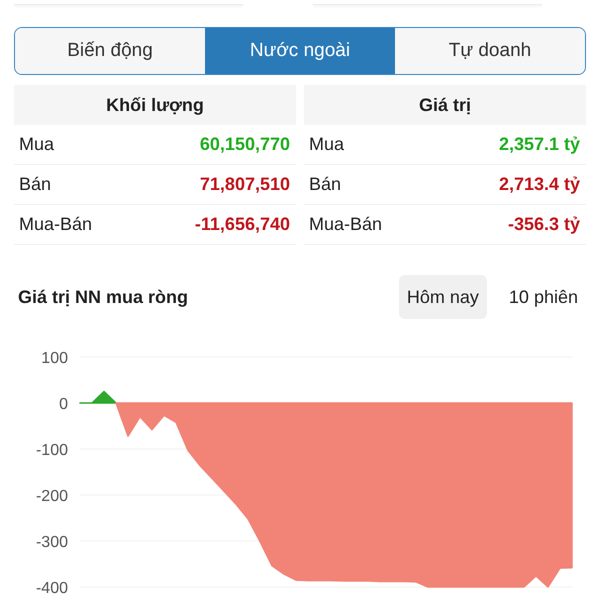 This screenshot has height=600, width=600. What do you see at coordinates (242, 224) in the screenshot?
I see `row-value: -11,656,740` at bounding box center [242, 224].